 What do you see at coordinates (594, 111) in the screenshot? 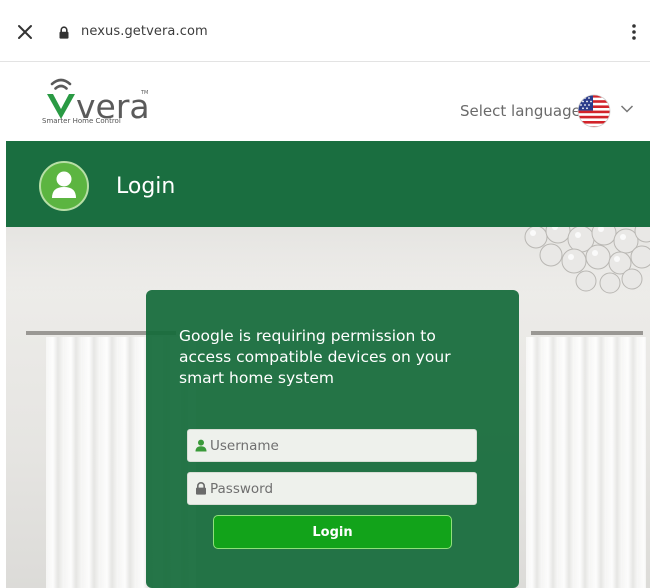
I see `us-flag-icon` at bounding box center [594, 111].